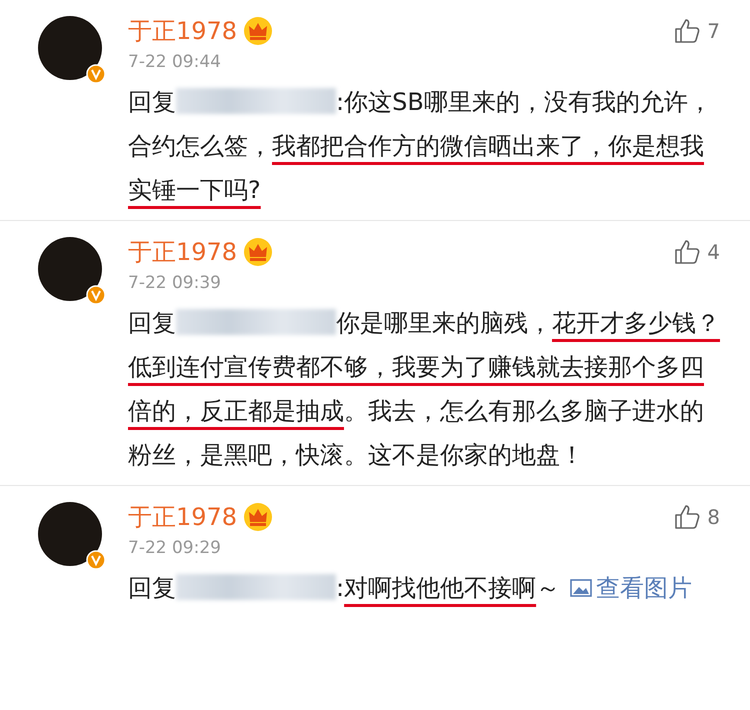  What do you see at coordinates (420, 146) in the screenshot?
I see `comment-text: 回复 :你这SB哪里来的，没有我的允许，合约怎么签，我都把合作方的微信晒出来了，你是想我实锤一下吗?` at bounding box center [420, 146].